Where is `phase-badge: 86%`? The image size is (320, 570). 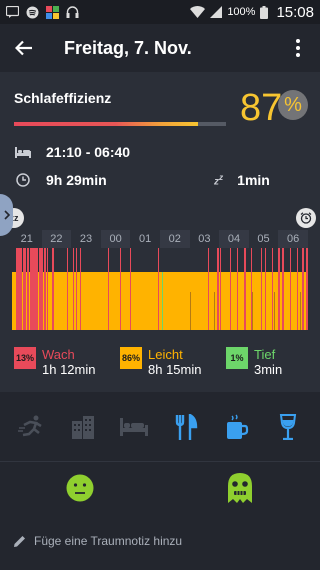 phase-badge: 86% is located at coordinates (131, 358).